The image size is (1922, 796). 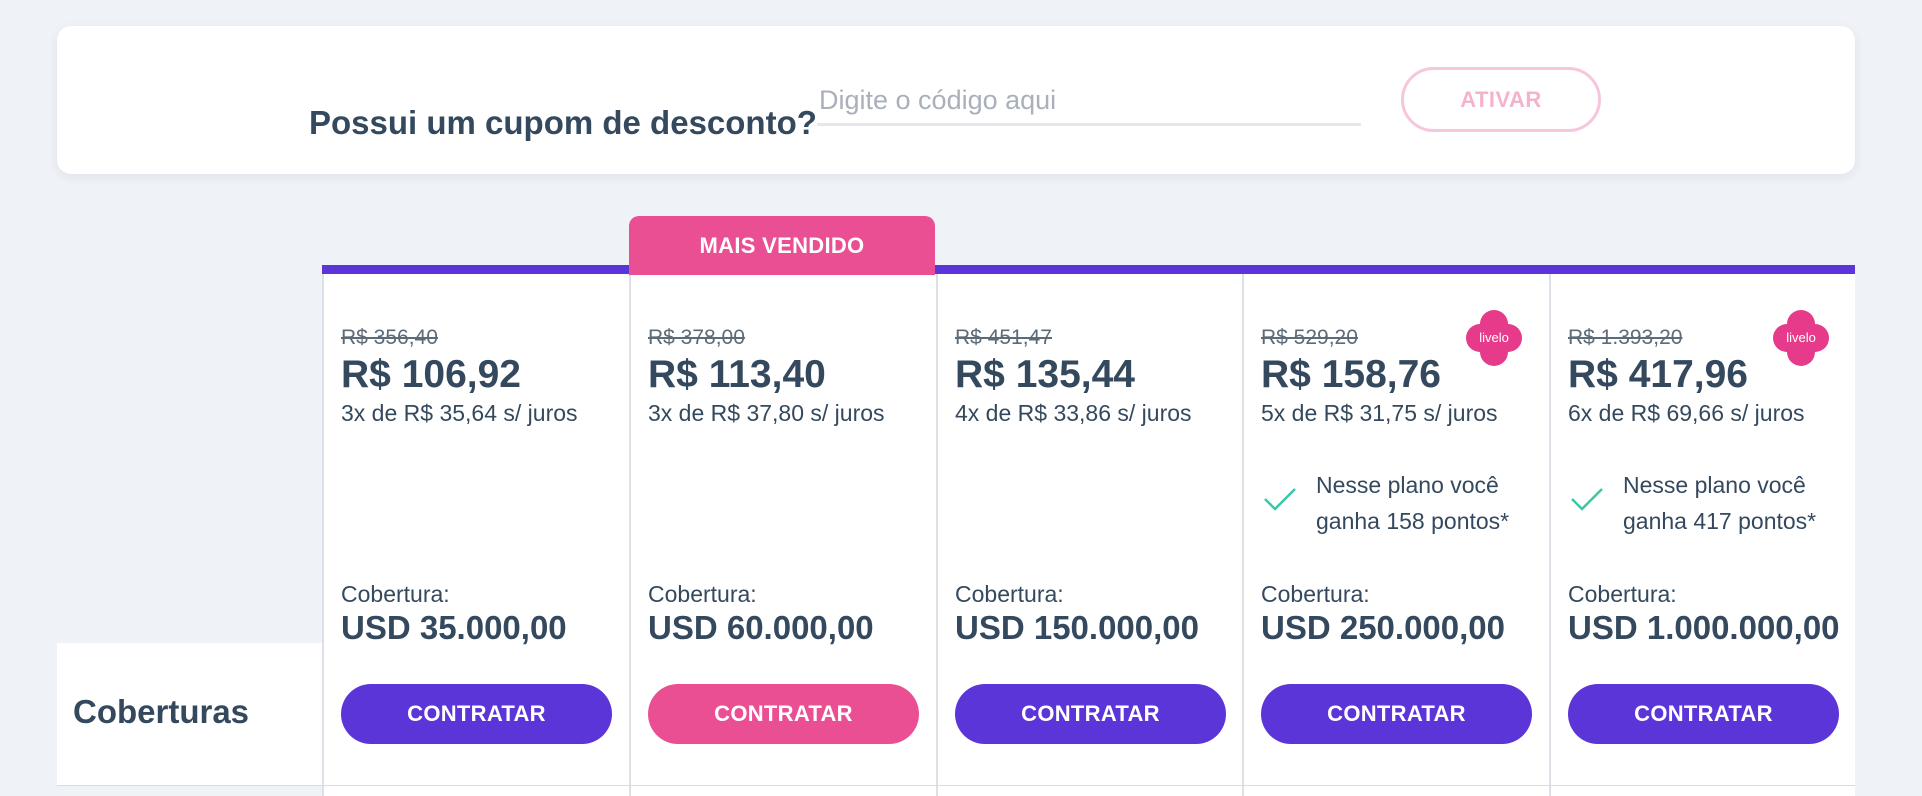 I want to click on coverage-value: USD 250.000,00, so click(x=1383, y=627).